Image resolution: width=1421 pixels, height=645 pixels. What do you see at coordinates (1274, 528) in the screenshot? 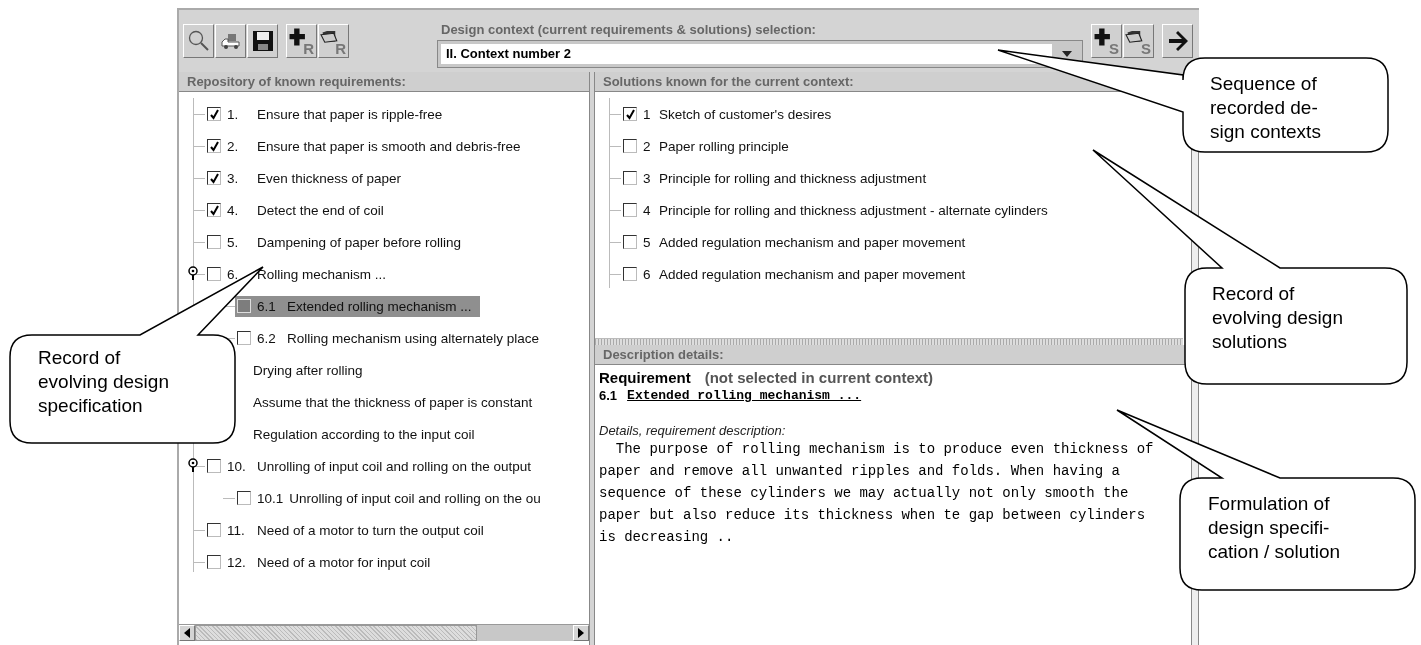
I see `callout-text: Formulation of design specifi- cation / solution` at bounding box center [1274, 528].